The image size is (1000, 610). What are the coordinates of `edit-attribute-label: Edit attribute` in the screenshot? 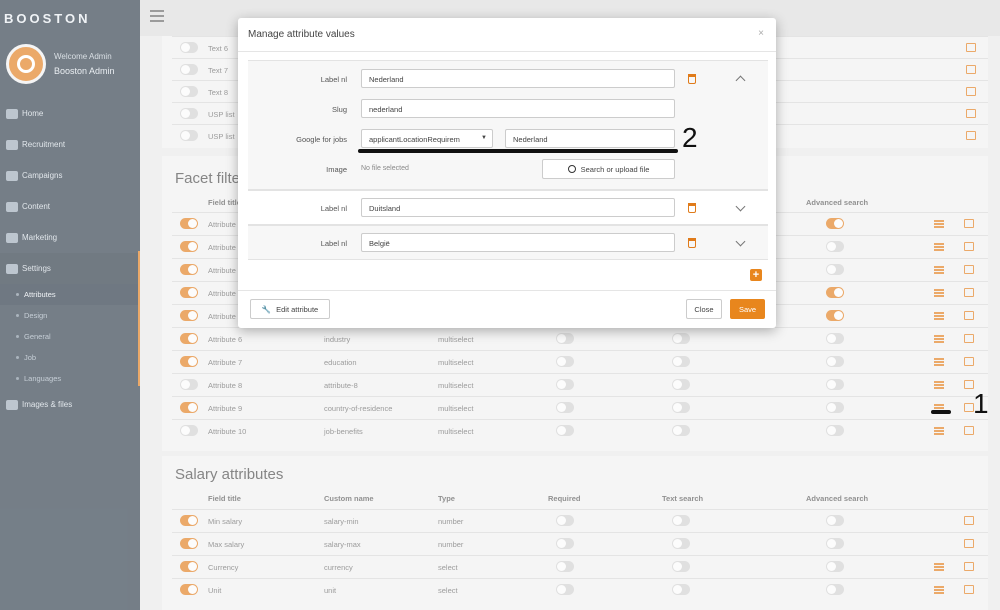 It's located at (297, 309).